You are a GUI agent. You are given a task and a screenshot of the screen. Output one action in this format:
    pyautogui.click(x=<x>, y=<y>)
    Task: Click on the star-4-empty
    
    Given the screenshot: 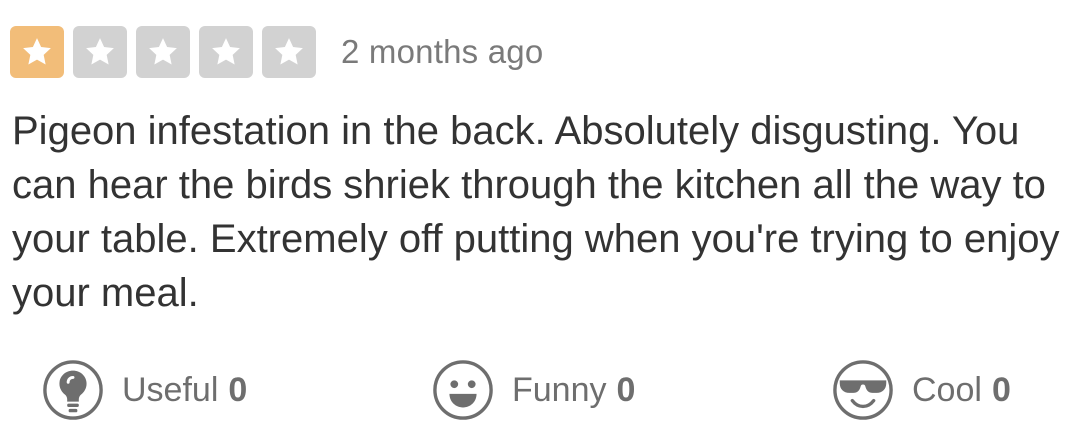 What is the action you would take?
    pyautogui.click(x=226, y=52)
    